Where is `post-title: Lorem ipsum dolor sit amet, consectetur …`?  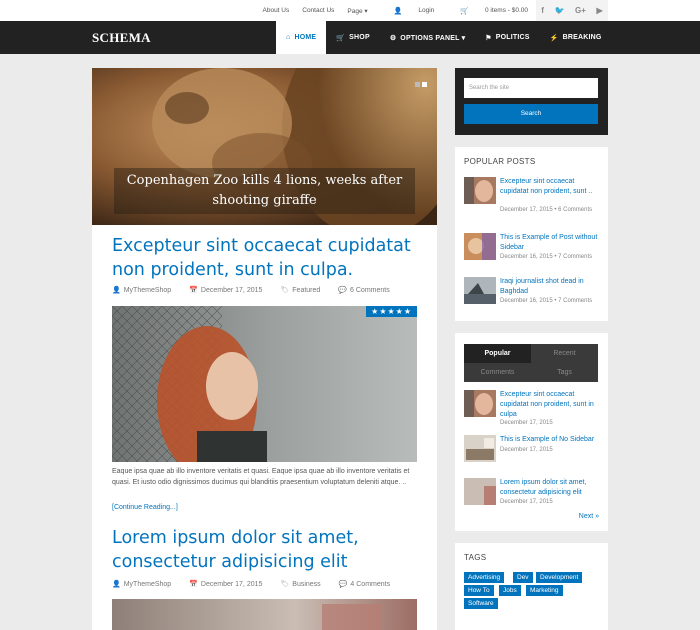 post-title: Lorem ipsum dolor sit amet, consectetur … is located at coordinates (262, 550).